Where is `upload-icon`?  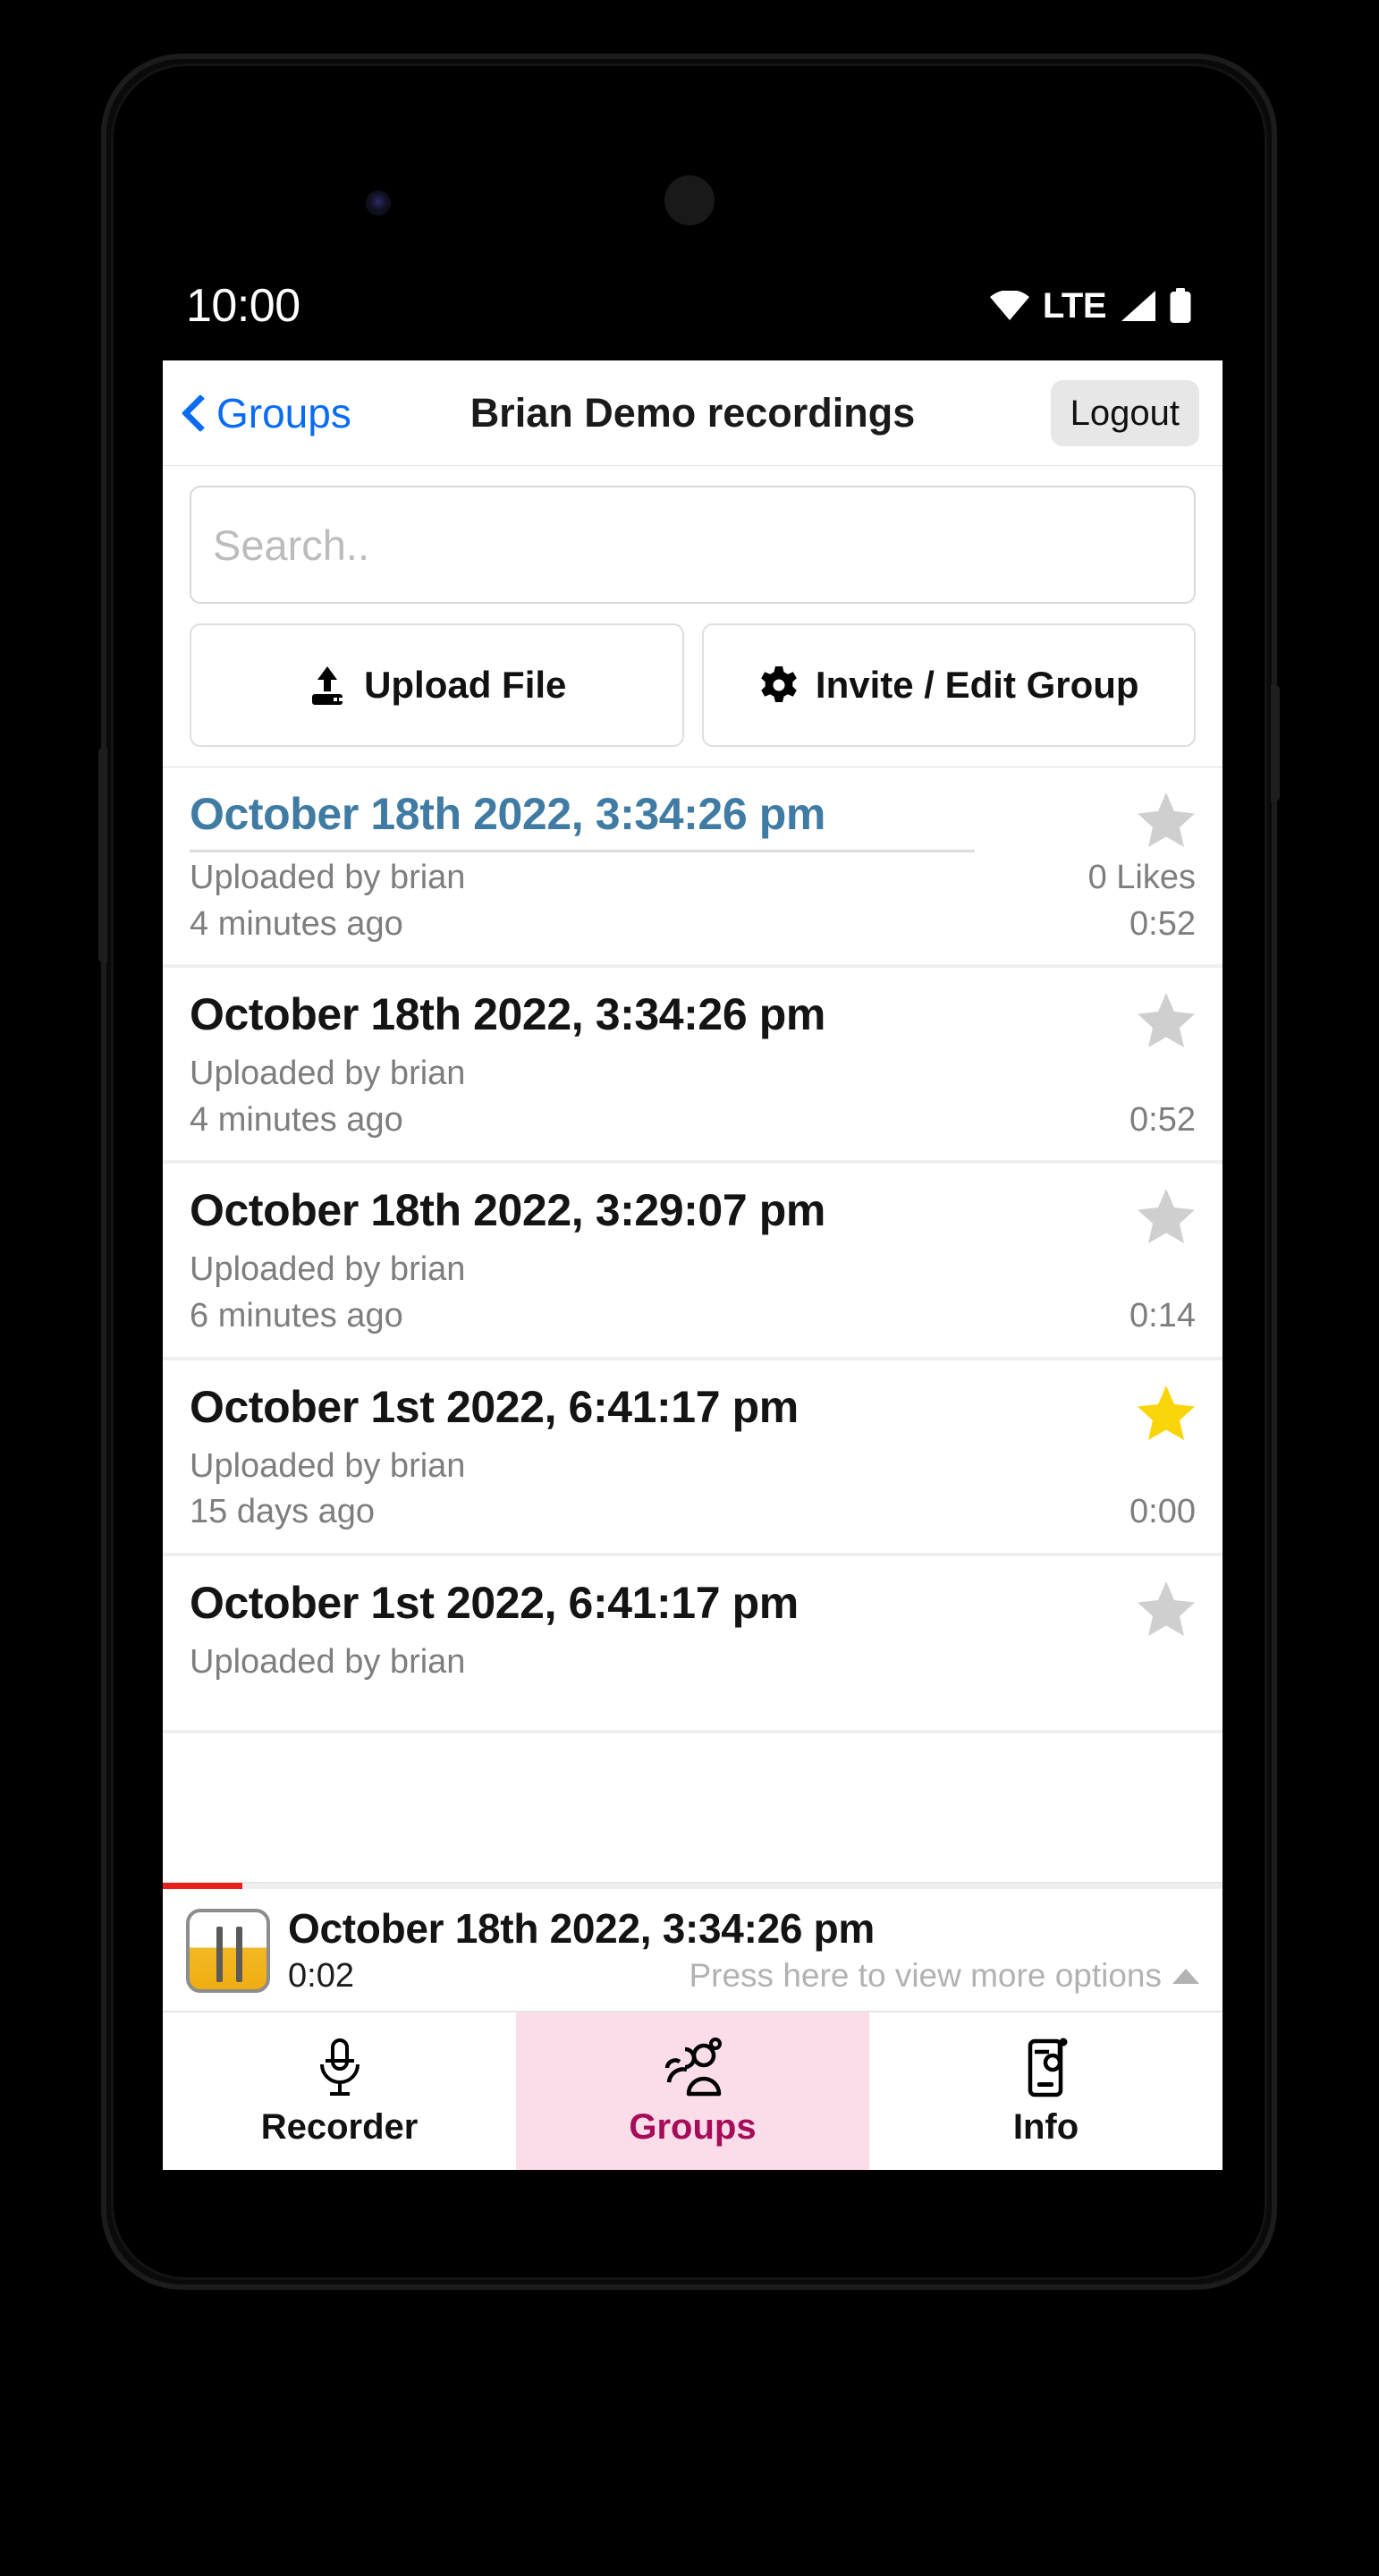 upload-icon is located at coordinates (327, 685).